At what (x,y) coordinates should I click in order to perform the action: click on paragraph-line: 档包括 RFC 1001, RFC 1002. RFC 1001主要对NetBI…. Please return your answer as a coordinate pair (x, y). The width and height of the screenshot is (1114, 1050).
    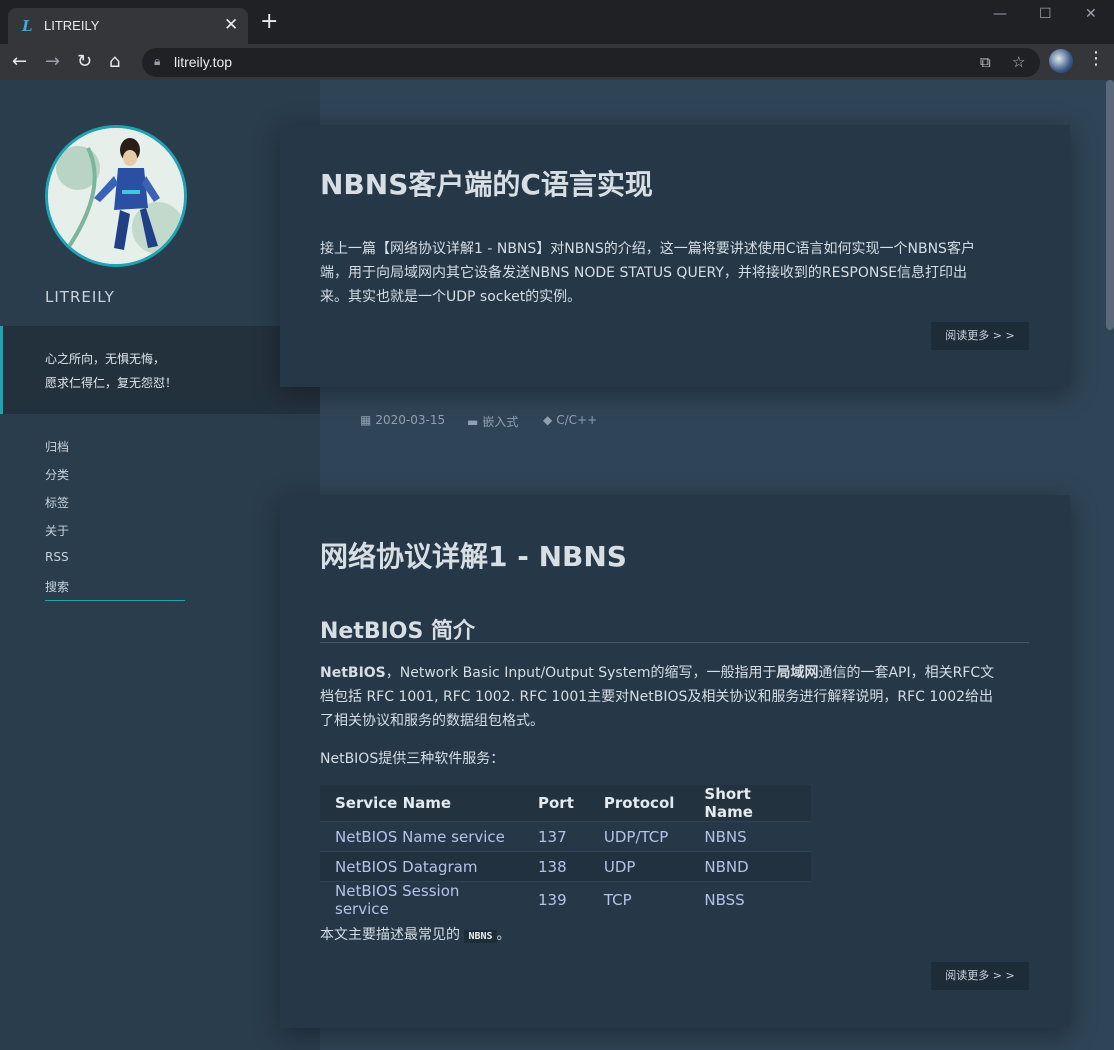
    Looking at the image, I should click on (657, 697).